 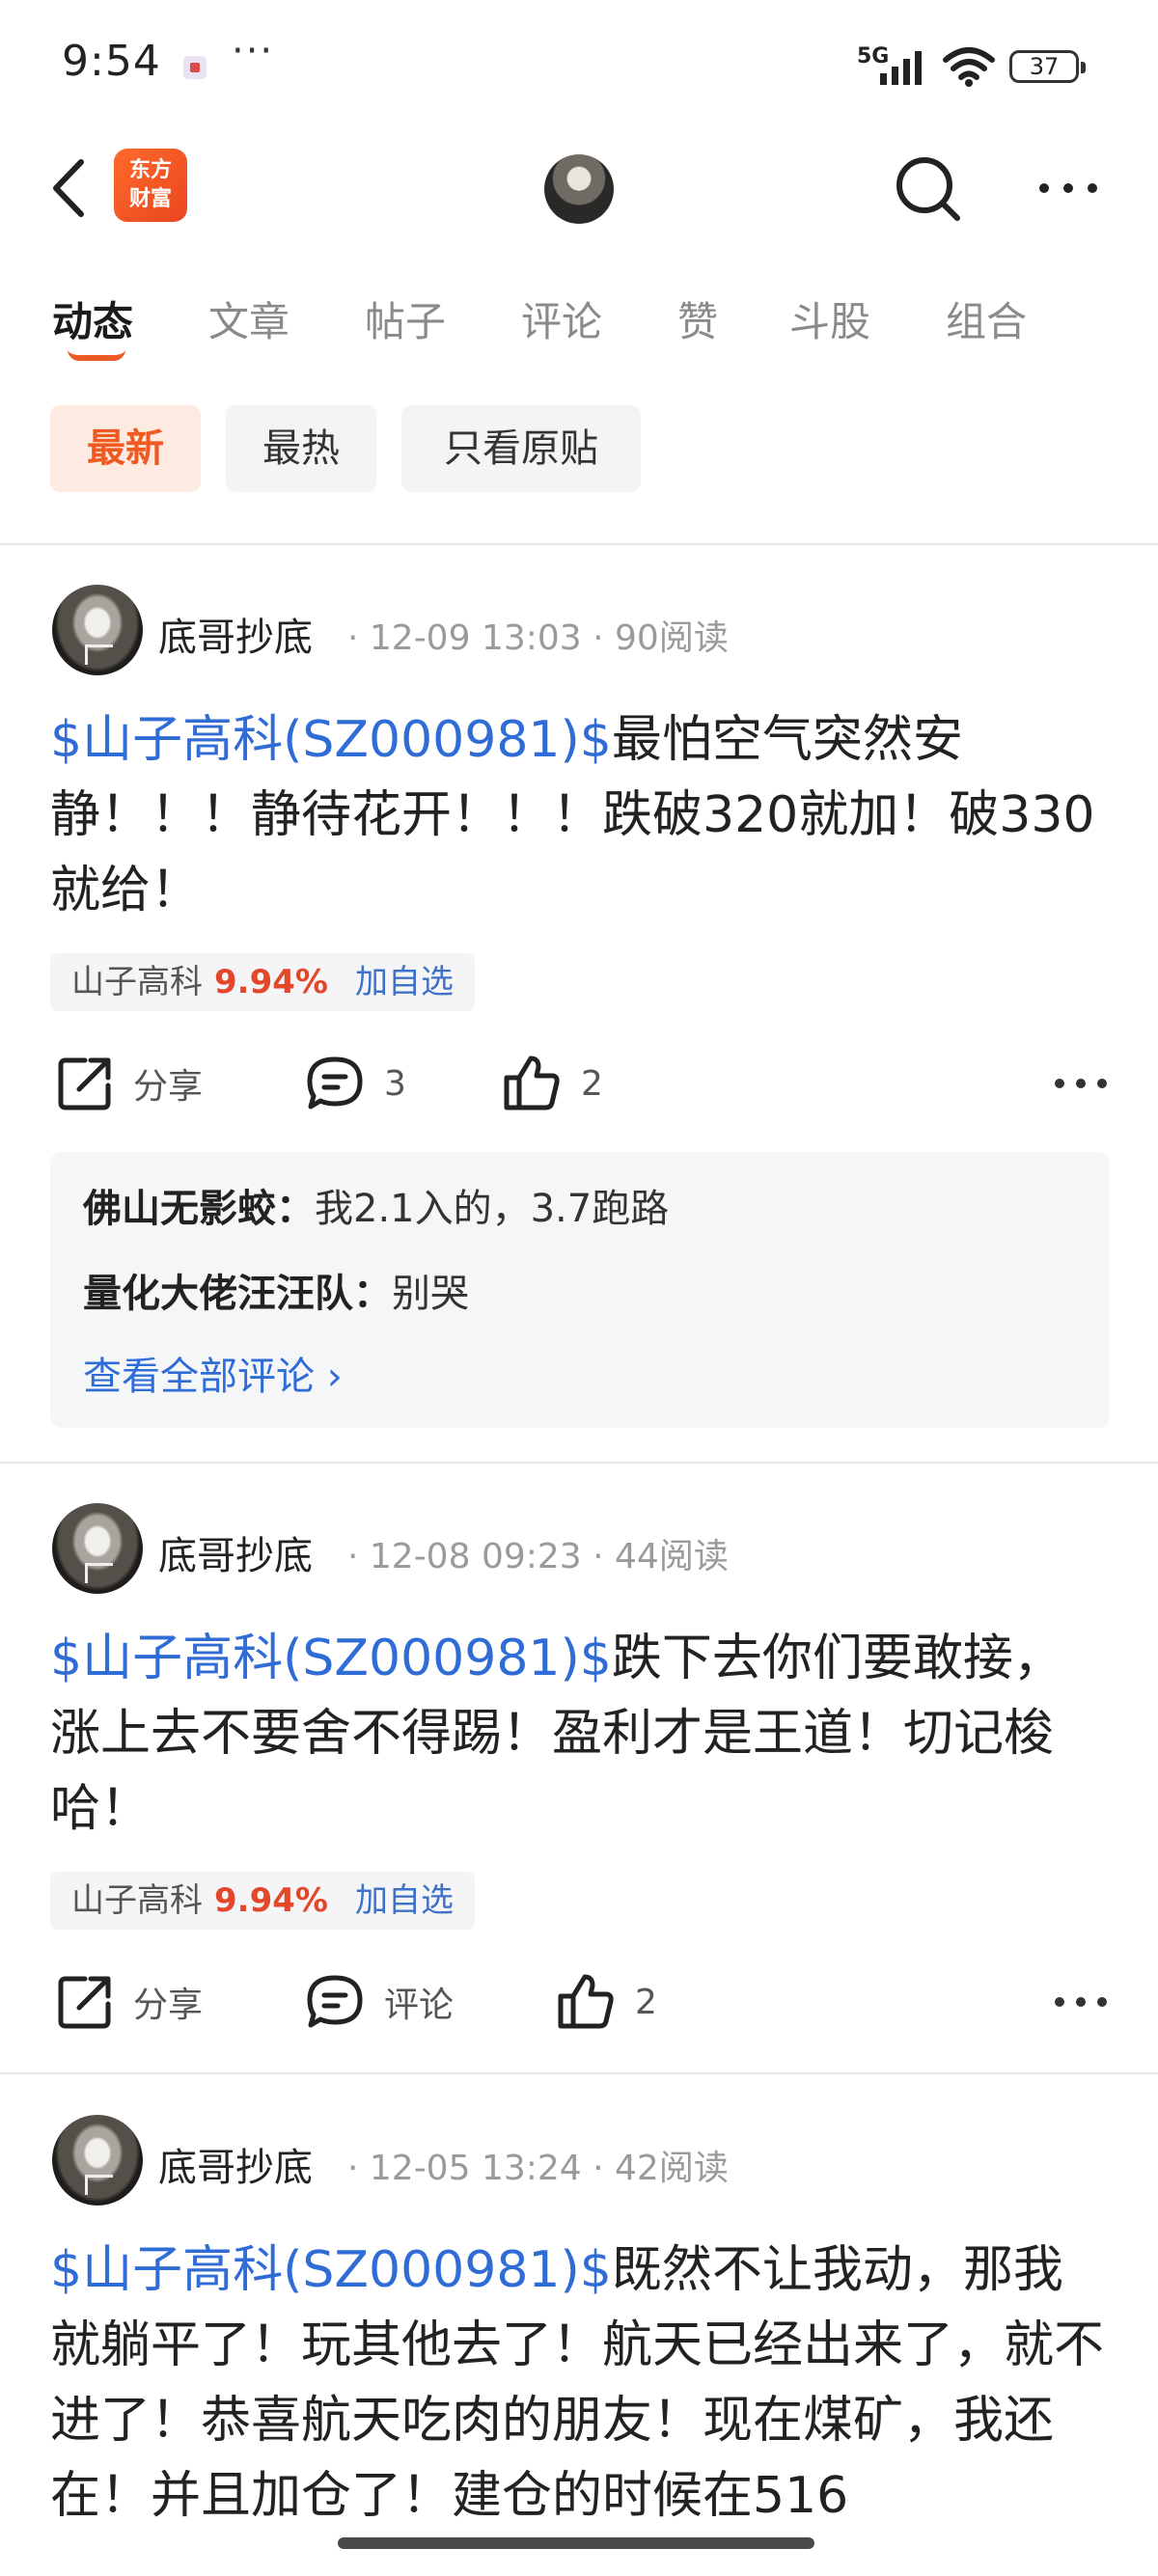 What do you see at coordinates (213, 1373) in the screenshot?
I see `view-all-comments-link: 查看全部评论 ›` at bounding box center [213, 1373].